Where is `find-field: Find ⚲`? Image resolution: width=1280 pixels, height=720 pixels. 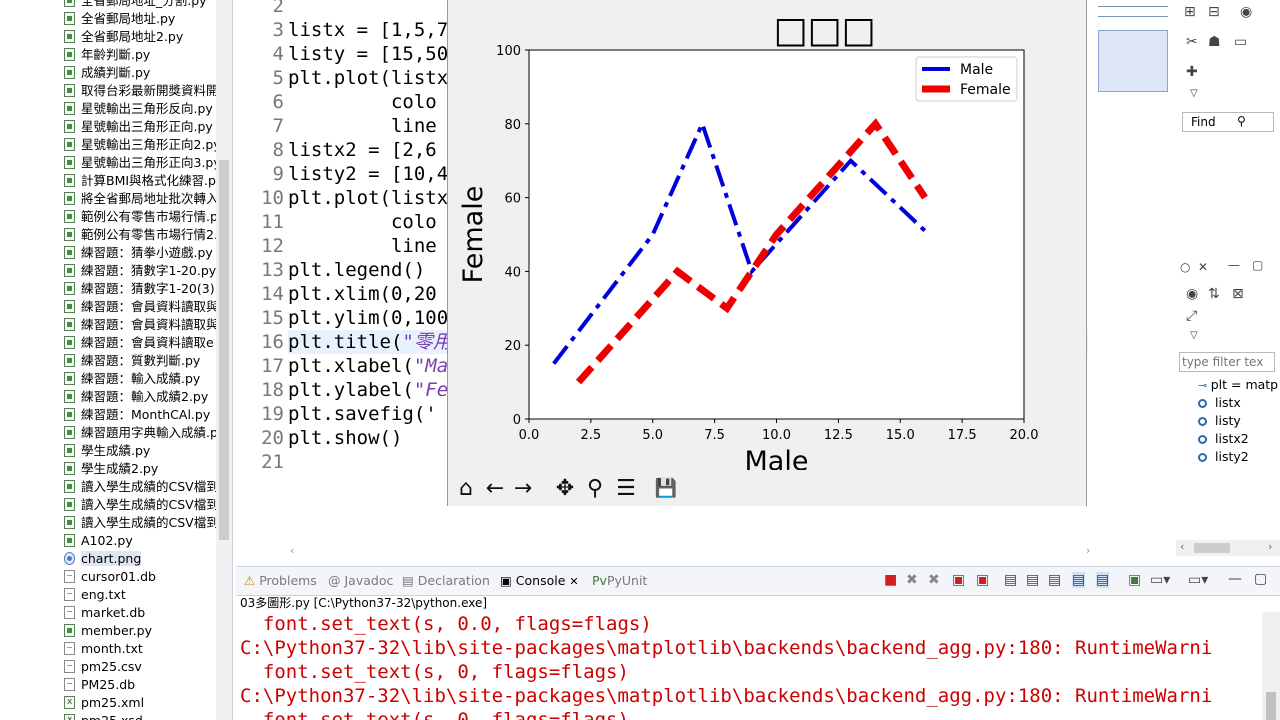 find-field: Find ⚲ is located at coordinates (1228, 122).